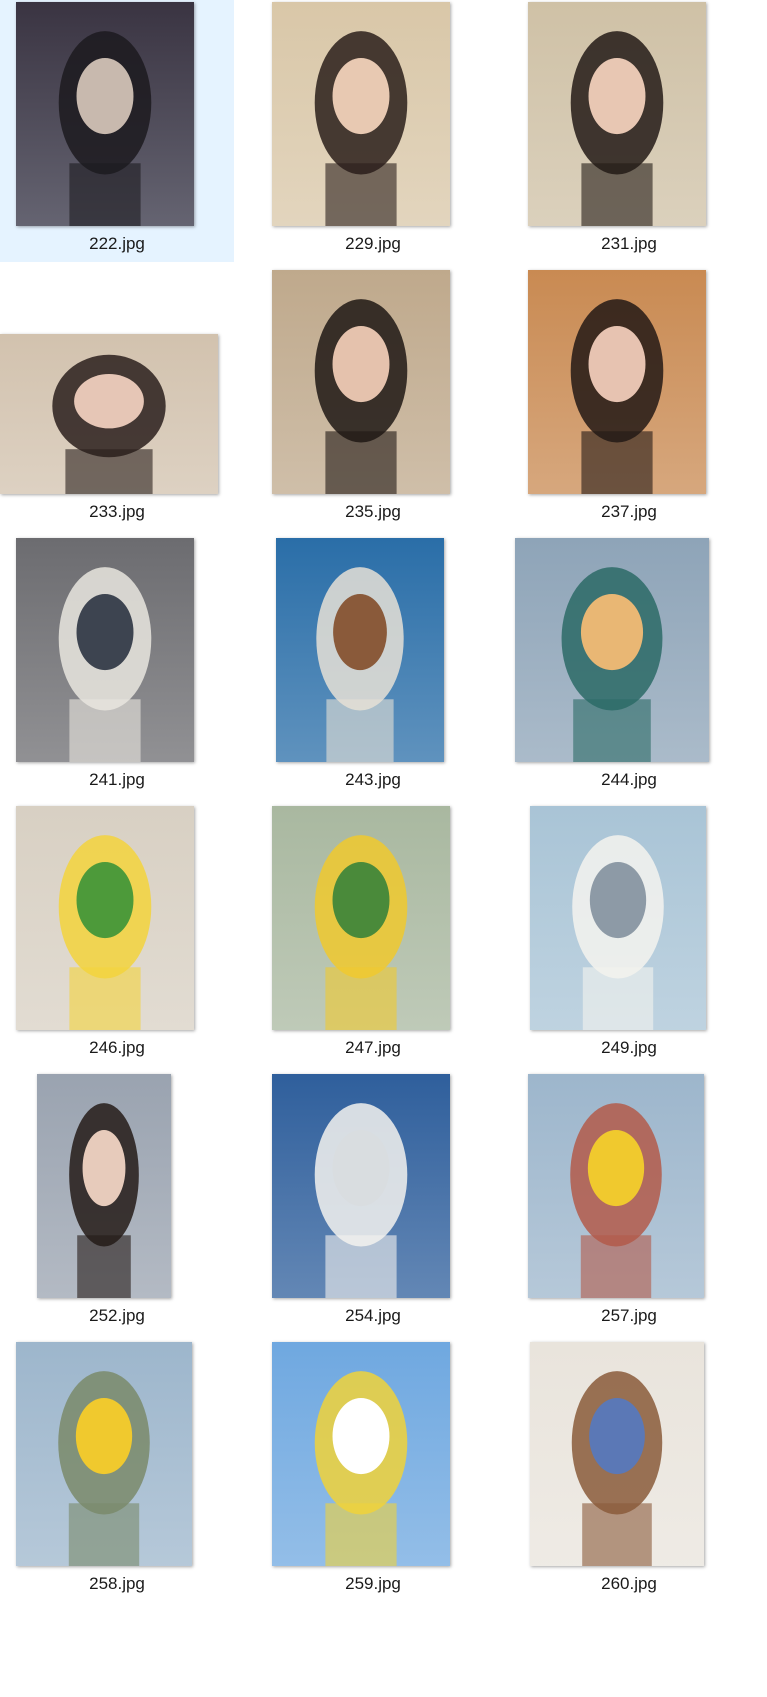  I want to click on file-name: 233.jpg, so click(117, 511).